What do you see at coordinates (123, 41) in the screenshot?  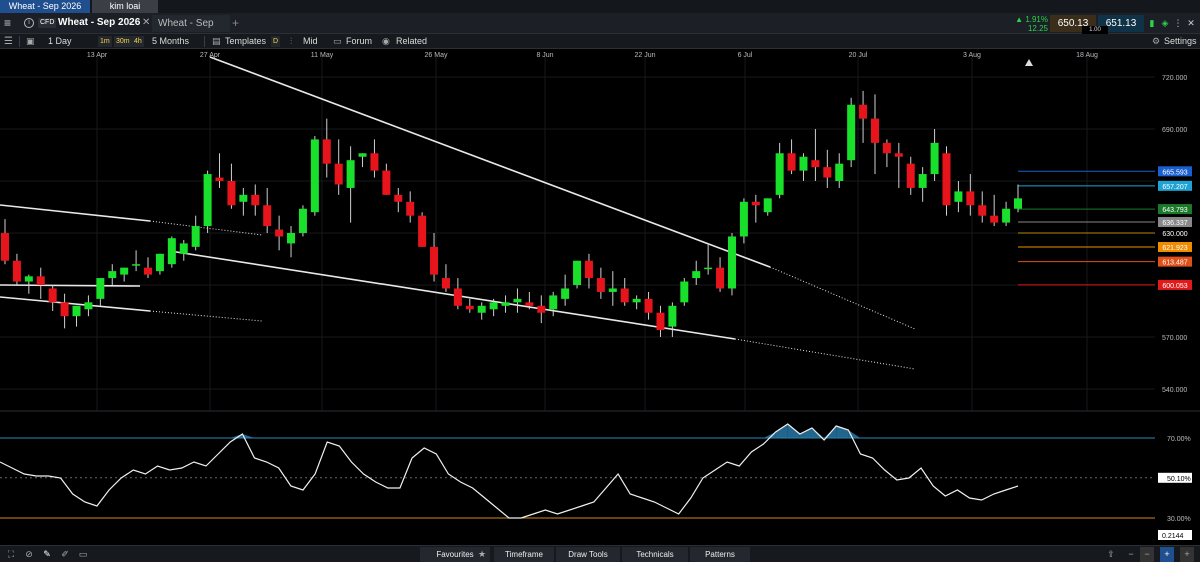 I see `timeframe-30m: 30m` at bounding box center [123, 41].